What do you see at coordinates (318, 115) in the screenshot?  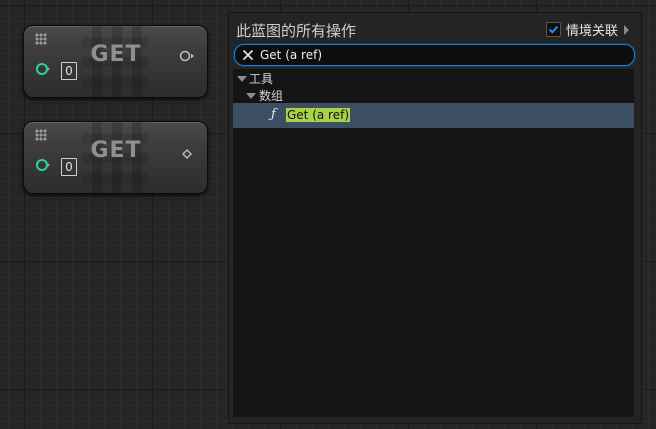 I see `item-label: Get (a ref)` at bounding box center [318, 115].